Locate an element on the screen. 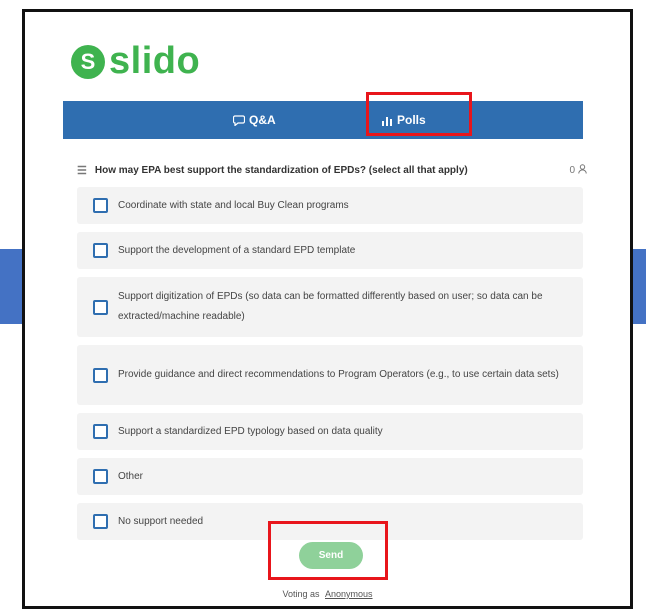 This screenshot has width=646, height=613. side-accent-right is located at coordinates (639, 286).